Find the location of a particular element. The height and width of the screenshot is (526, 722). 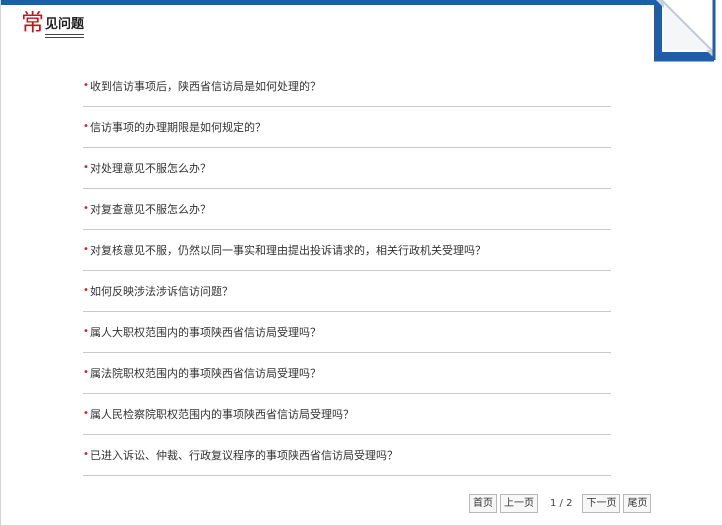

last-page-button: 尾页 is located at coordinates (637, 503).